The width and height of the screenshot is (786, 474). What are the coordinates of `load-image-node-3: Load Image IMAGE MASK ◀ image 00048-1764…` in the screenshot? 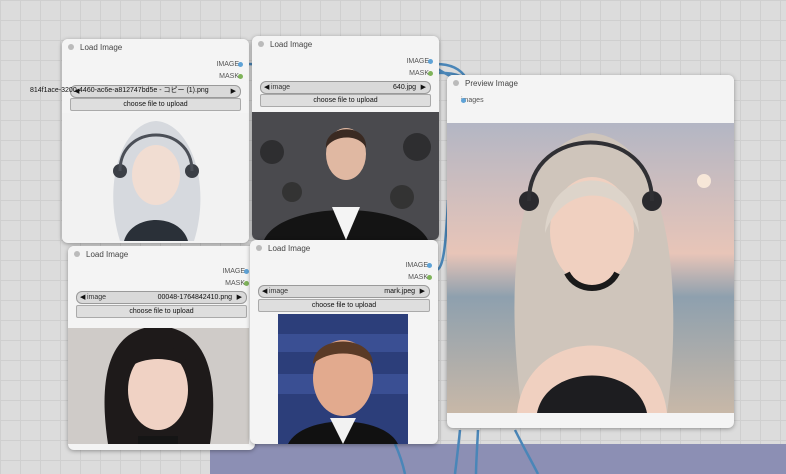 It's located at (161, 348).